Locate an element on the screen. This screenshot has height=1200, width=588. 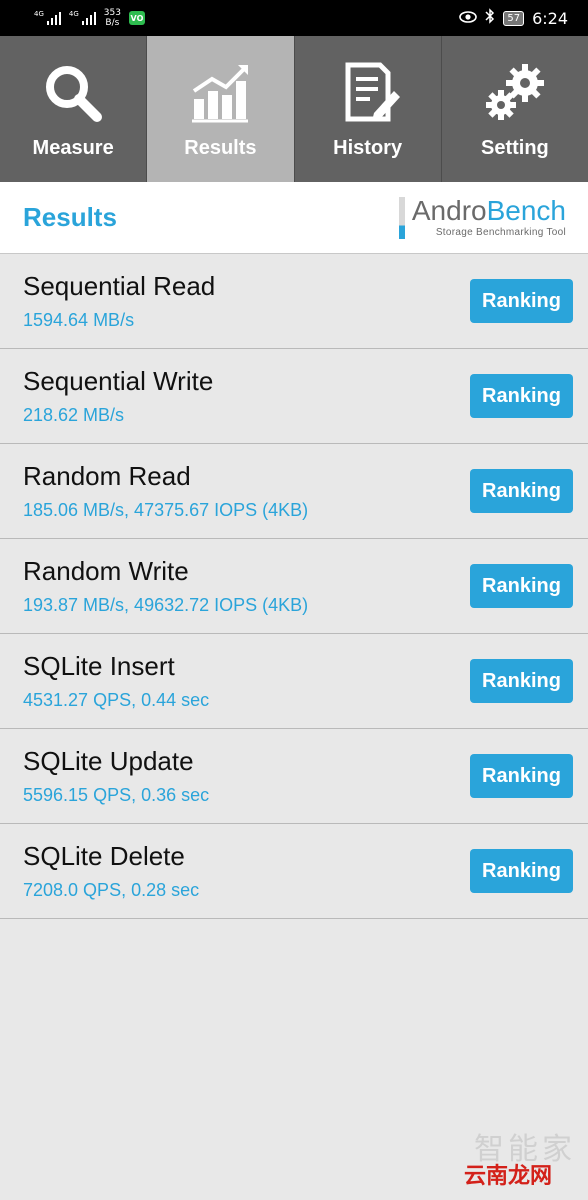
tab-history: History is located at coordinates (368, 109).